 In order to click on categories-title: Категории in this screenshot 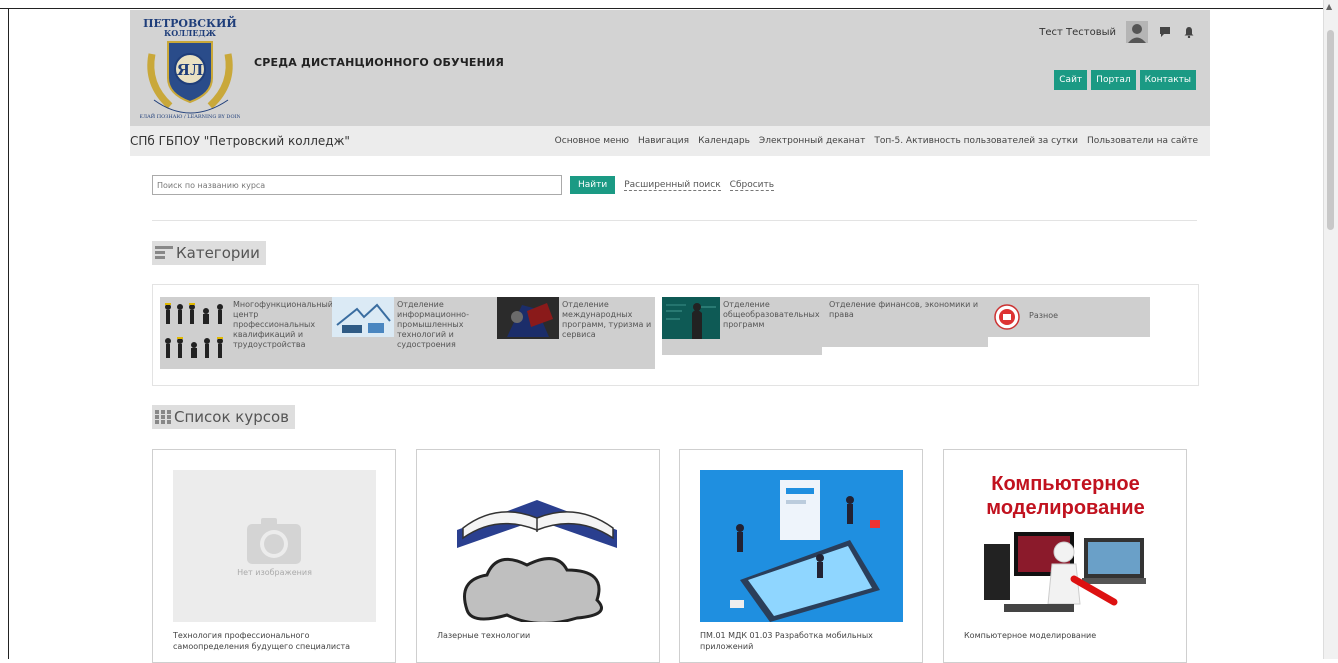, I will do `click(218, 253)`.